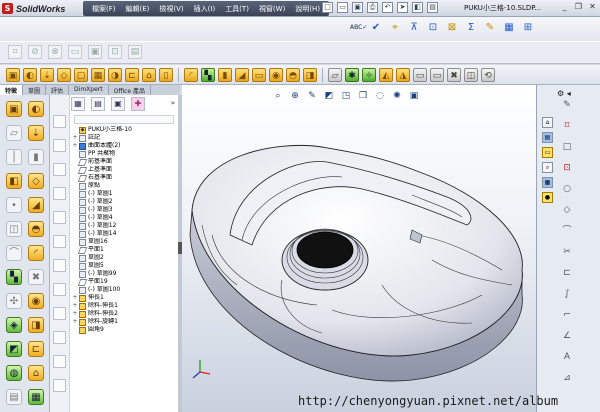 The image size is (600, 412). What do you see at coordinates (14, 253) in the screenshot?
I see `curve-icon: ⌒` at bounding box center [14, 253].